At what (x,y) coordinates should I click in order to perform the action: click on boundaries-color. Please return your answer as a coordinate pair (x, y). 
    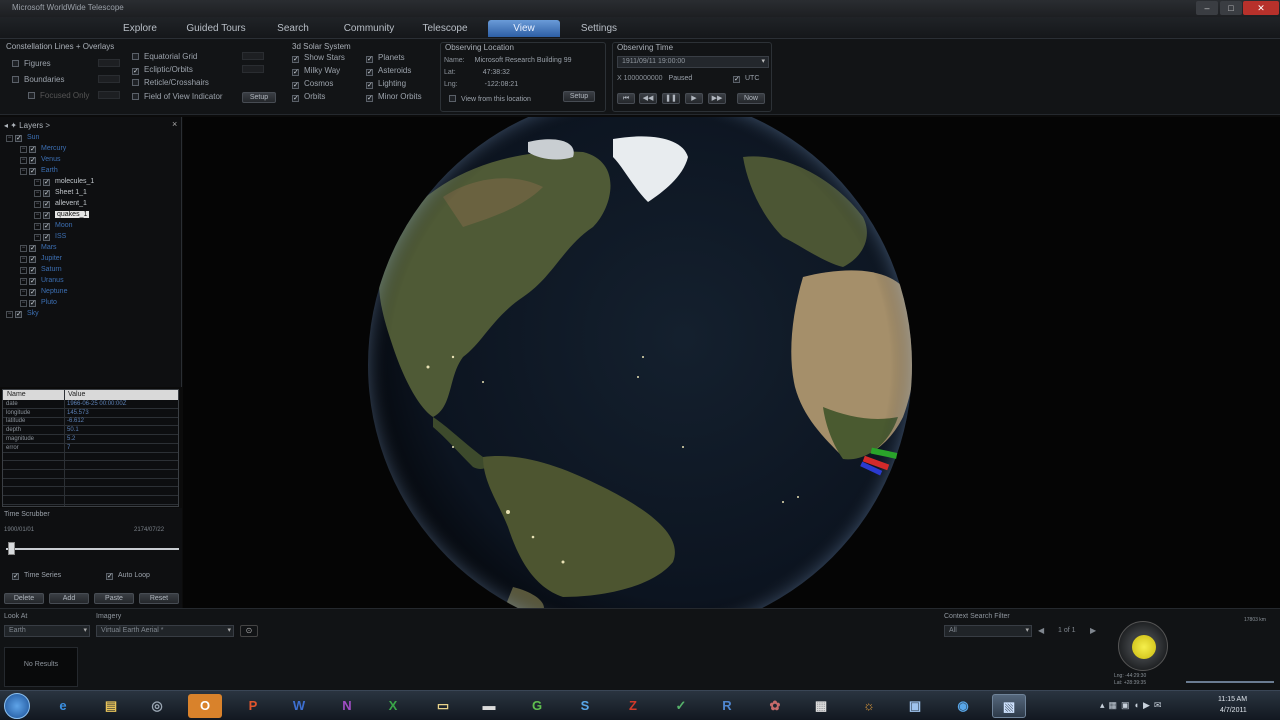
    Looking at the image, I should click on (109, 79).